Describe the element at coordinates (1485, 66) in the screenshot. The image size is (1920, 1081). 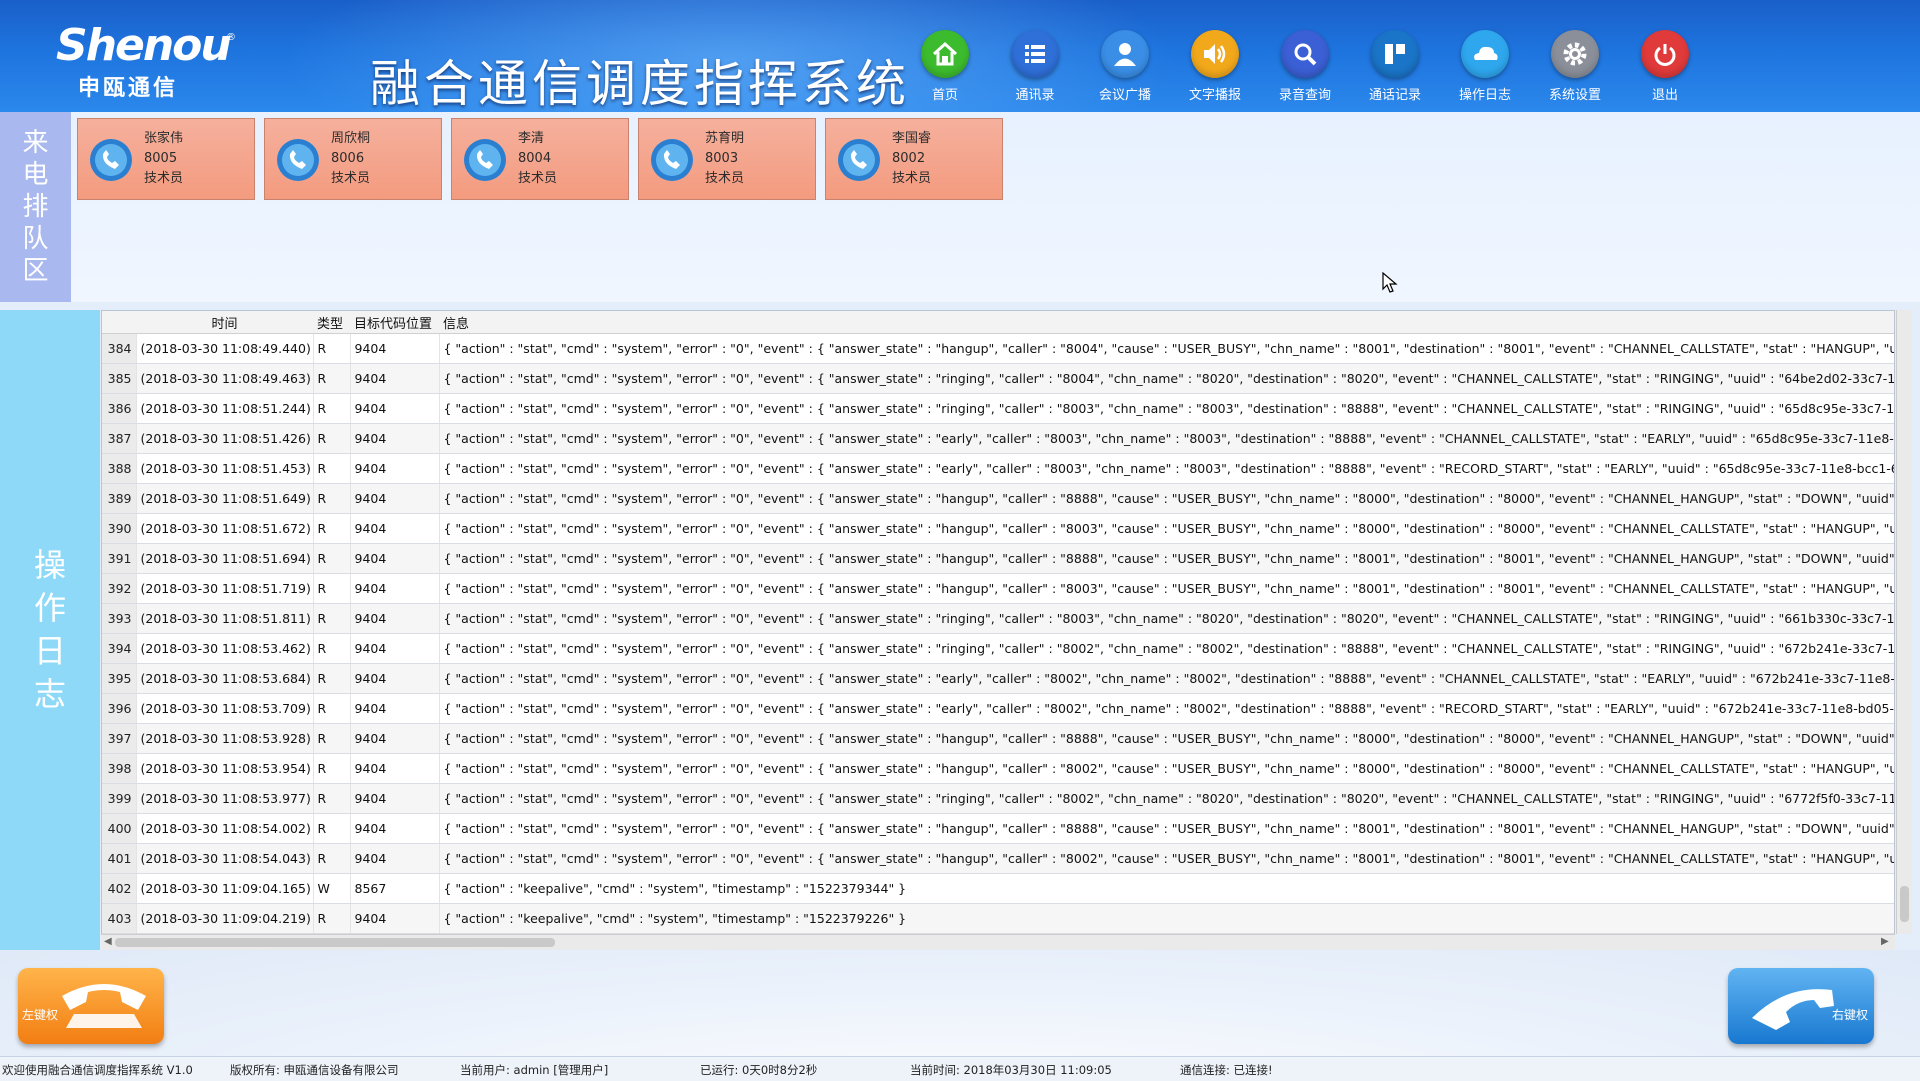
I see `nav-operation-log: 操作日志` at that location.